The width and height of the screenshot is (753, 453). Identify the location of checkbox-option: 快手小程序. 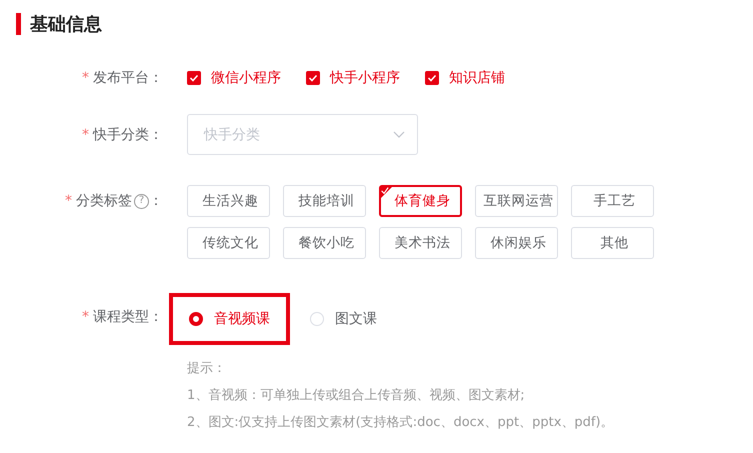
(353, 78).